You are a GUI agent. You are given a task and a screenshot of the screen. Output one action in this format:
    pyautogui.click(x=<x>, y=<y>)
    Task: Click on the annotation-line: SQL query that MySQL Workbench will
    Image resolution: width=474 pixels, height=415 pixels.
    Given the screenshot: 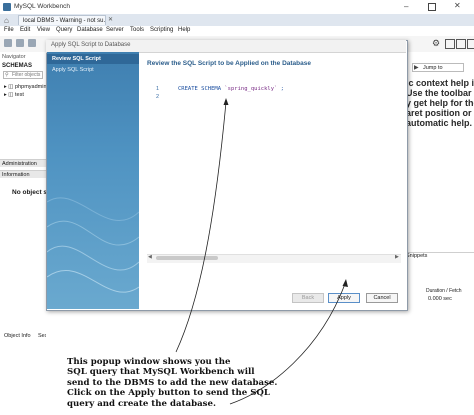 What is the action you would take?
    pyautogui.click(x=161, y=372)
    